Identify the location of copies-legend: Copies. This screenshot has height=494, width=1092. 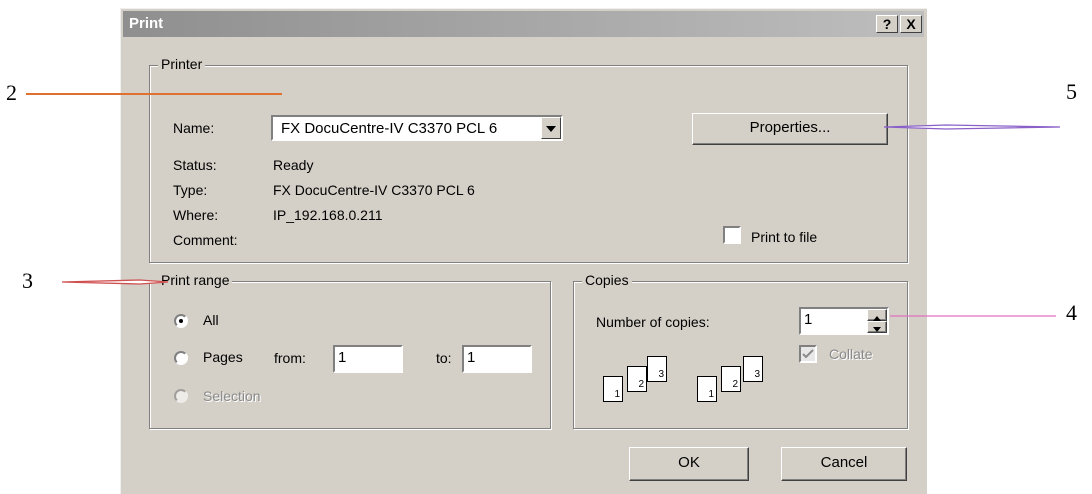
(607, 280).